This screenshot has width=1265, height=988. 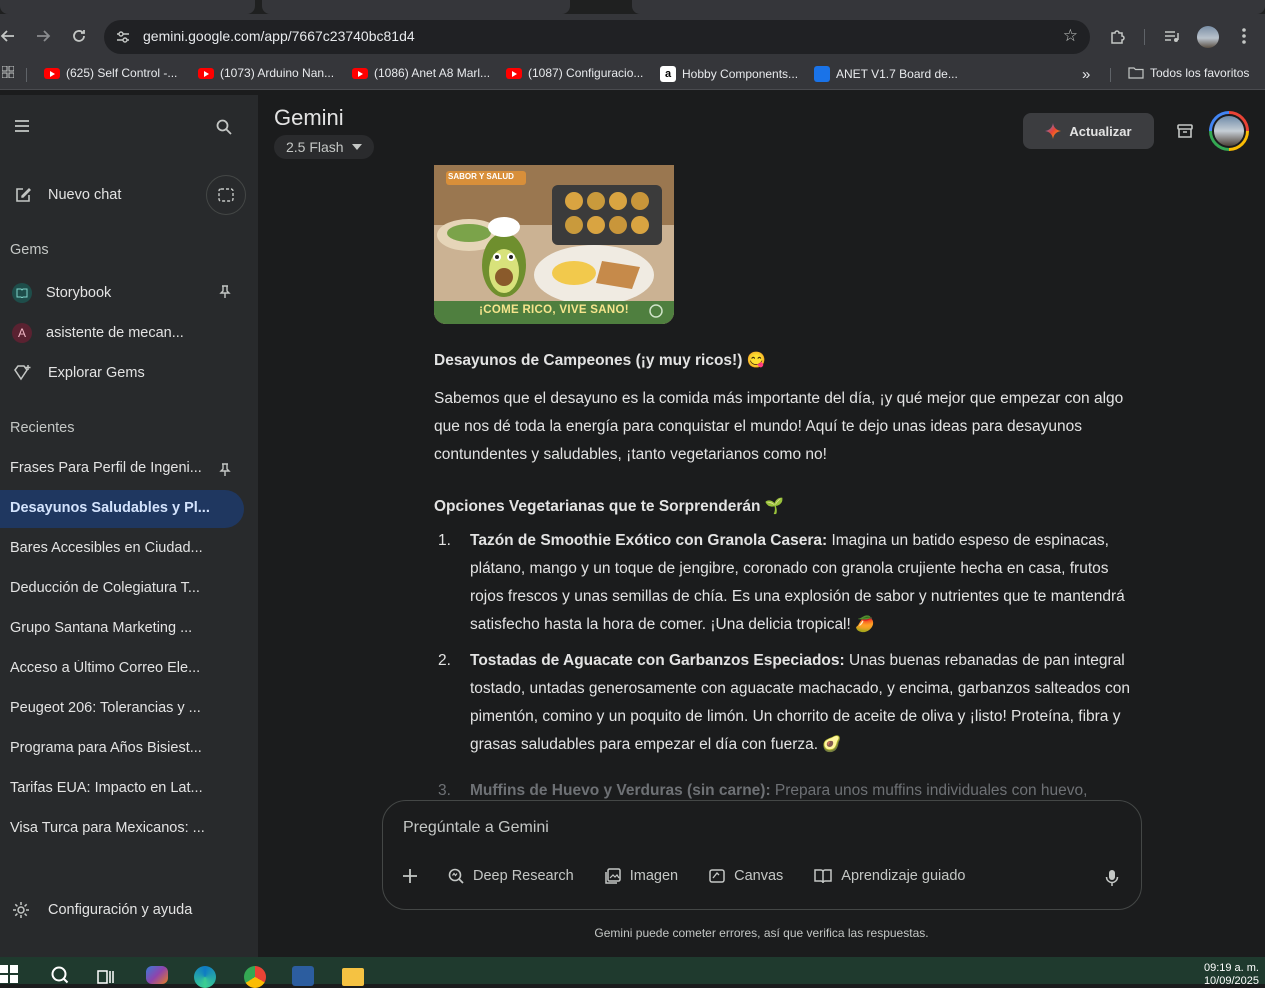 I want to click on microphone-button, so click(x=1112, y=878).